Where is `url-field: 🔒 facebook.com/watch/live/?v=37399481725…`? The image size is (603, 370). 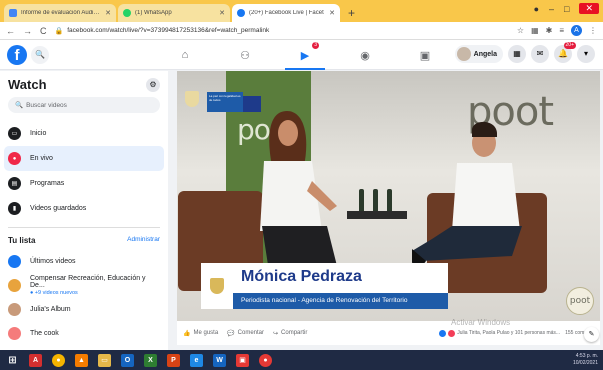 url-field: 🔒 facebook.com/watch/live/?v=37399481725… is located at coordinates (282, 31).